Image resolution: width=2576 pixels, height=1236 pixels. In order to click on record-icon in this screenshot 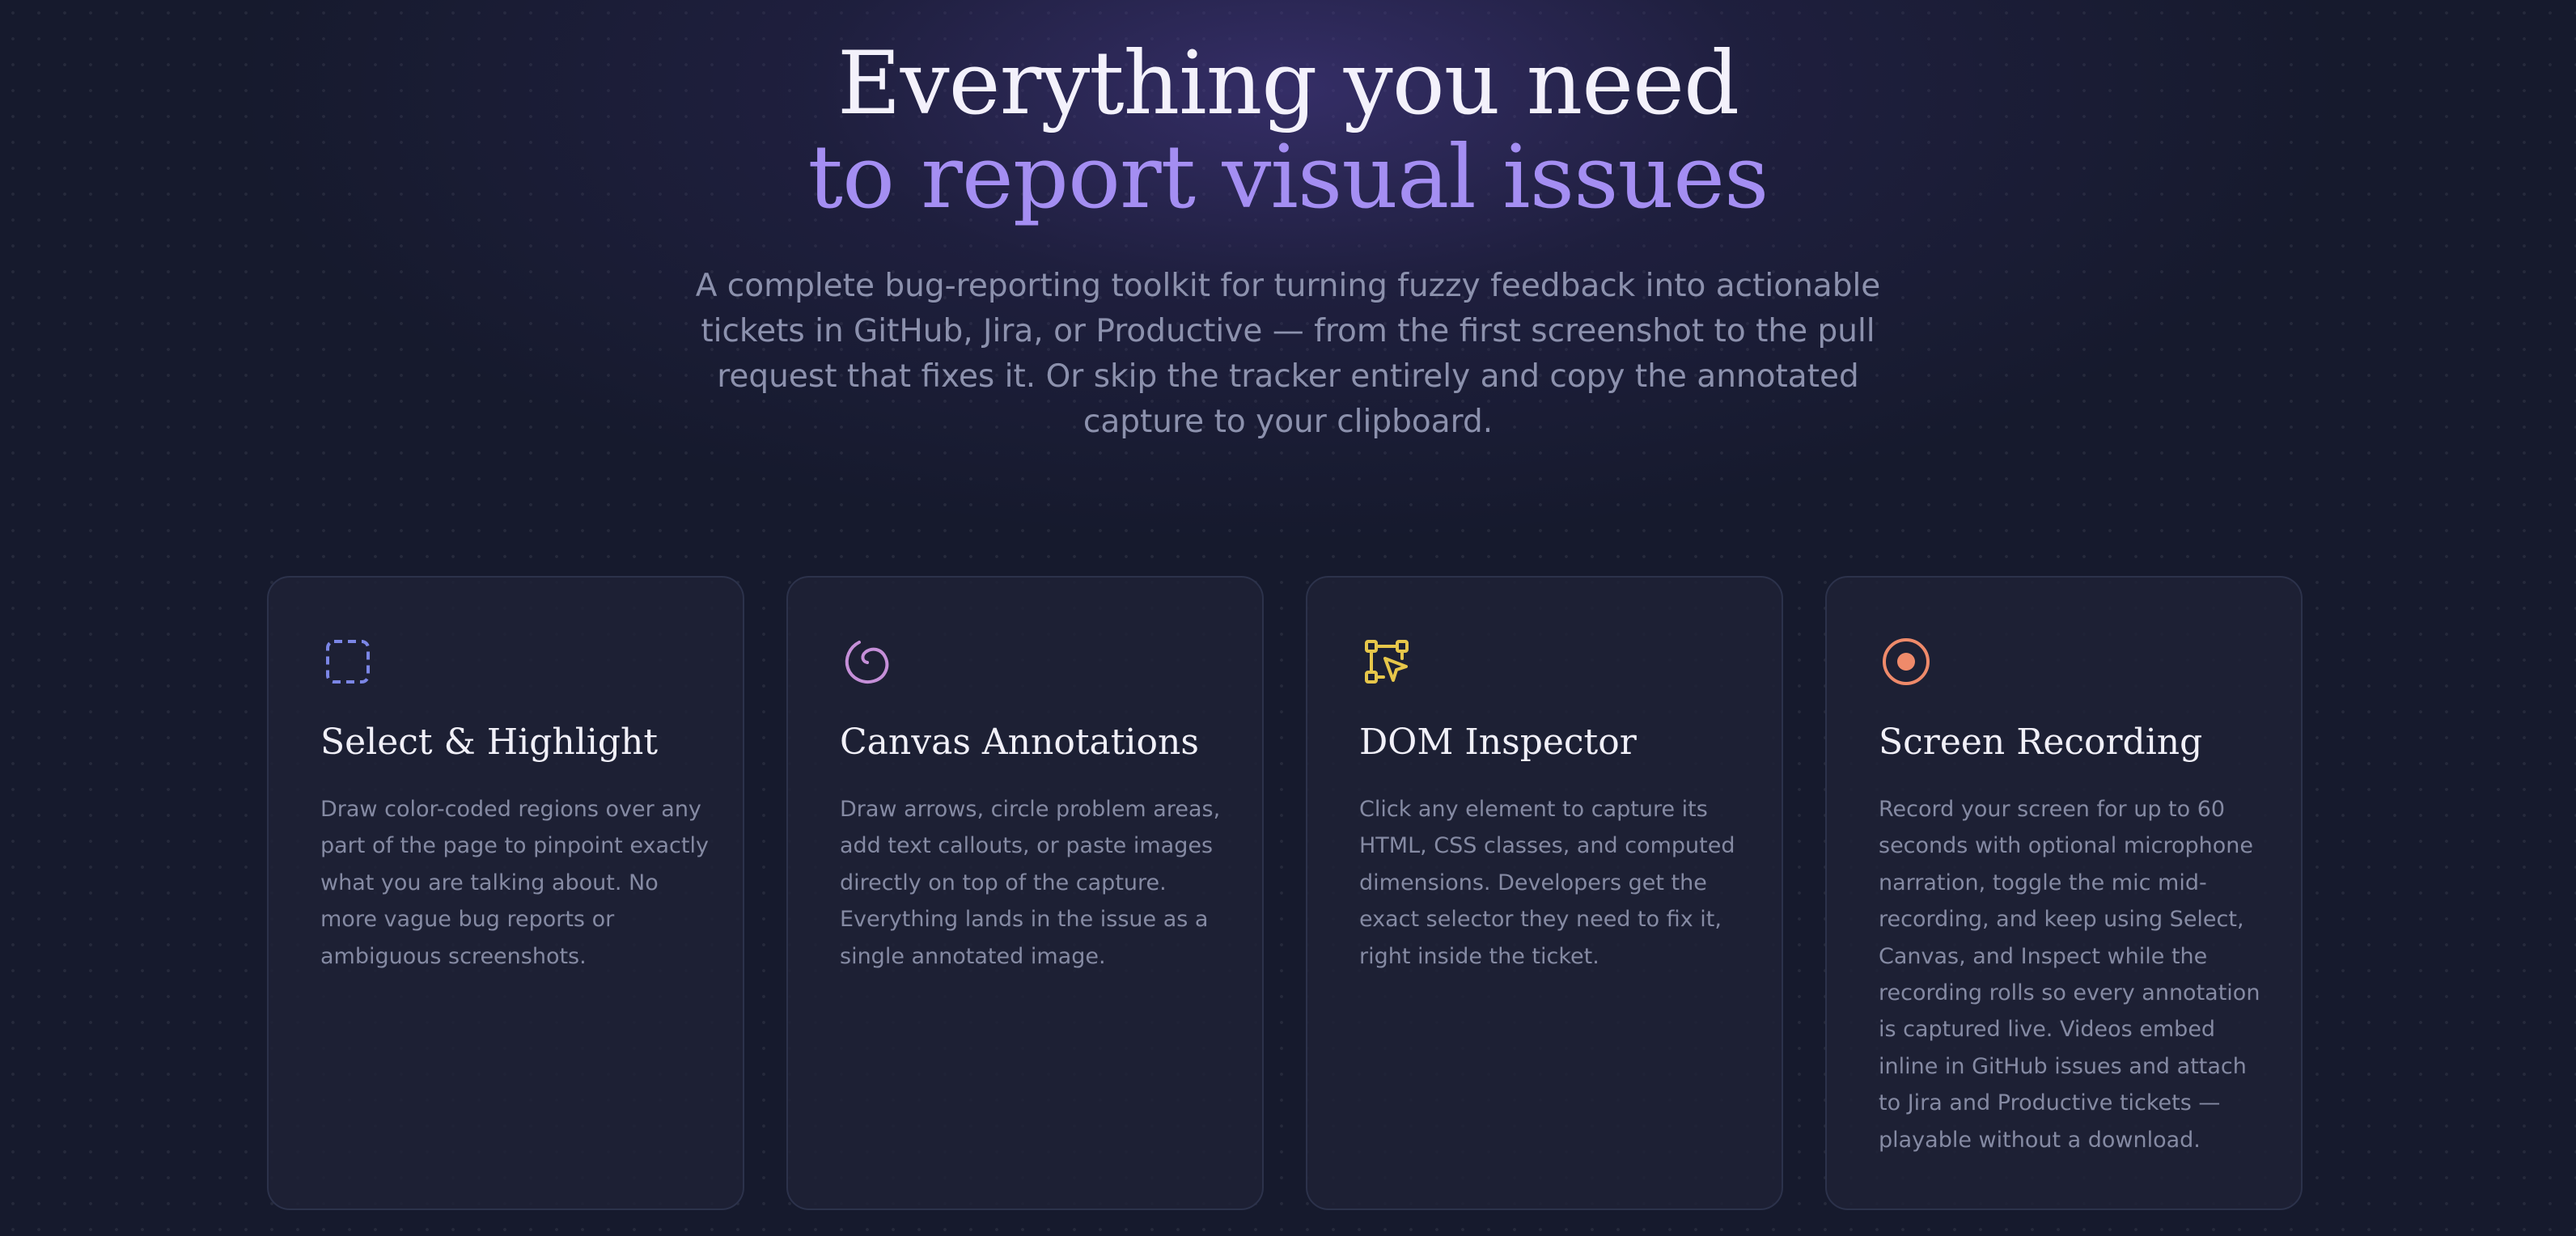, I will do `click(1906, 662)`.